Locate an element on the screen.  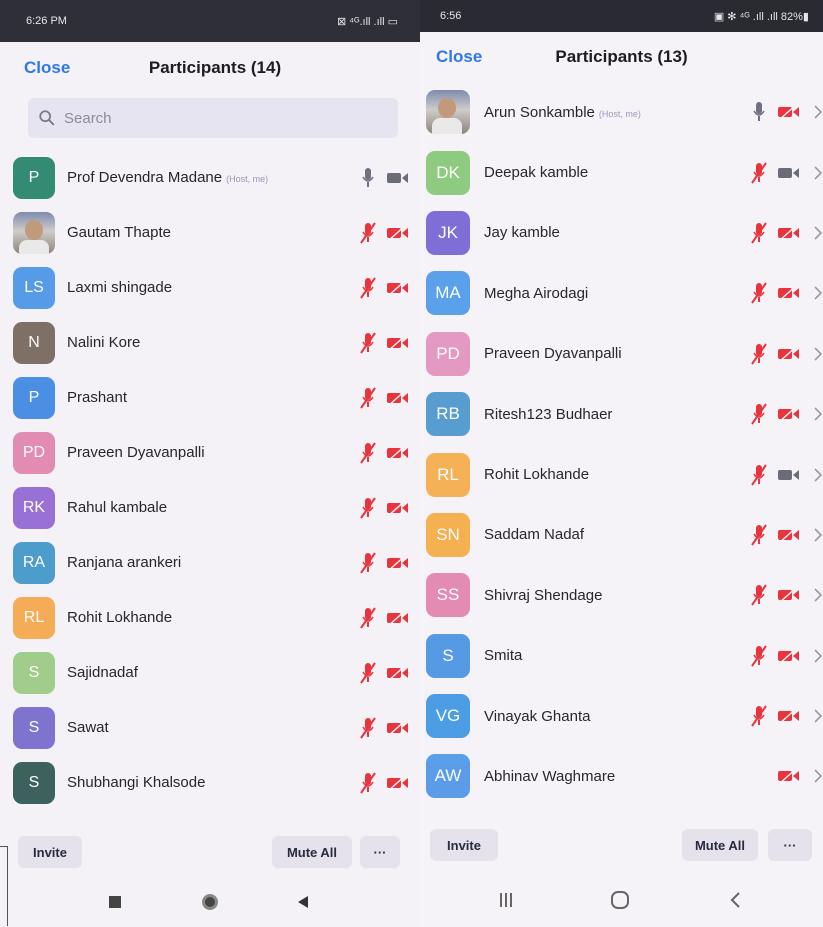
participant-row: LS Laxmi shingade is located at coordinates (210, 287).